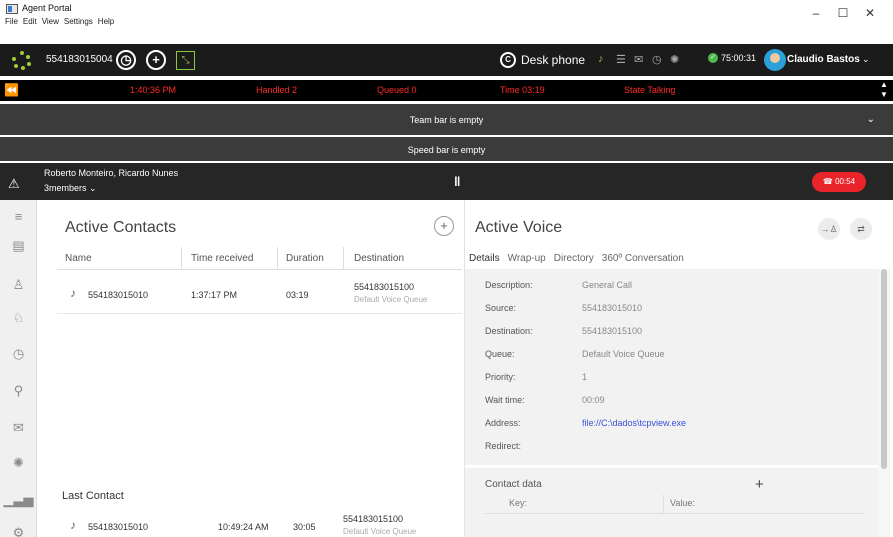 This screenshot has width=893, height=537. I want to click on menu-view: View, so click(50, 21).